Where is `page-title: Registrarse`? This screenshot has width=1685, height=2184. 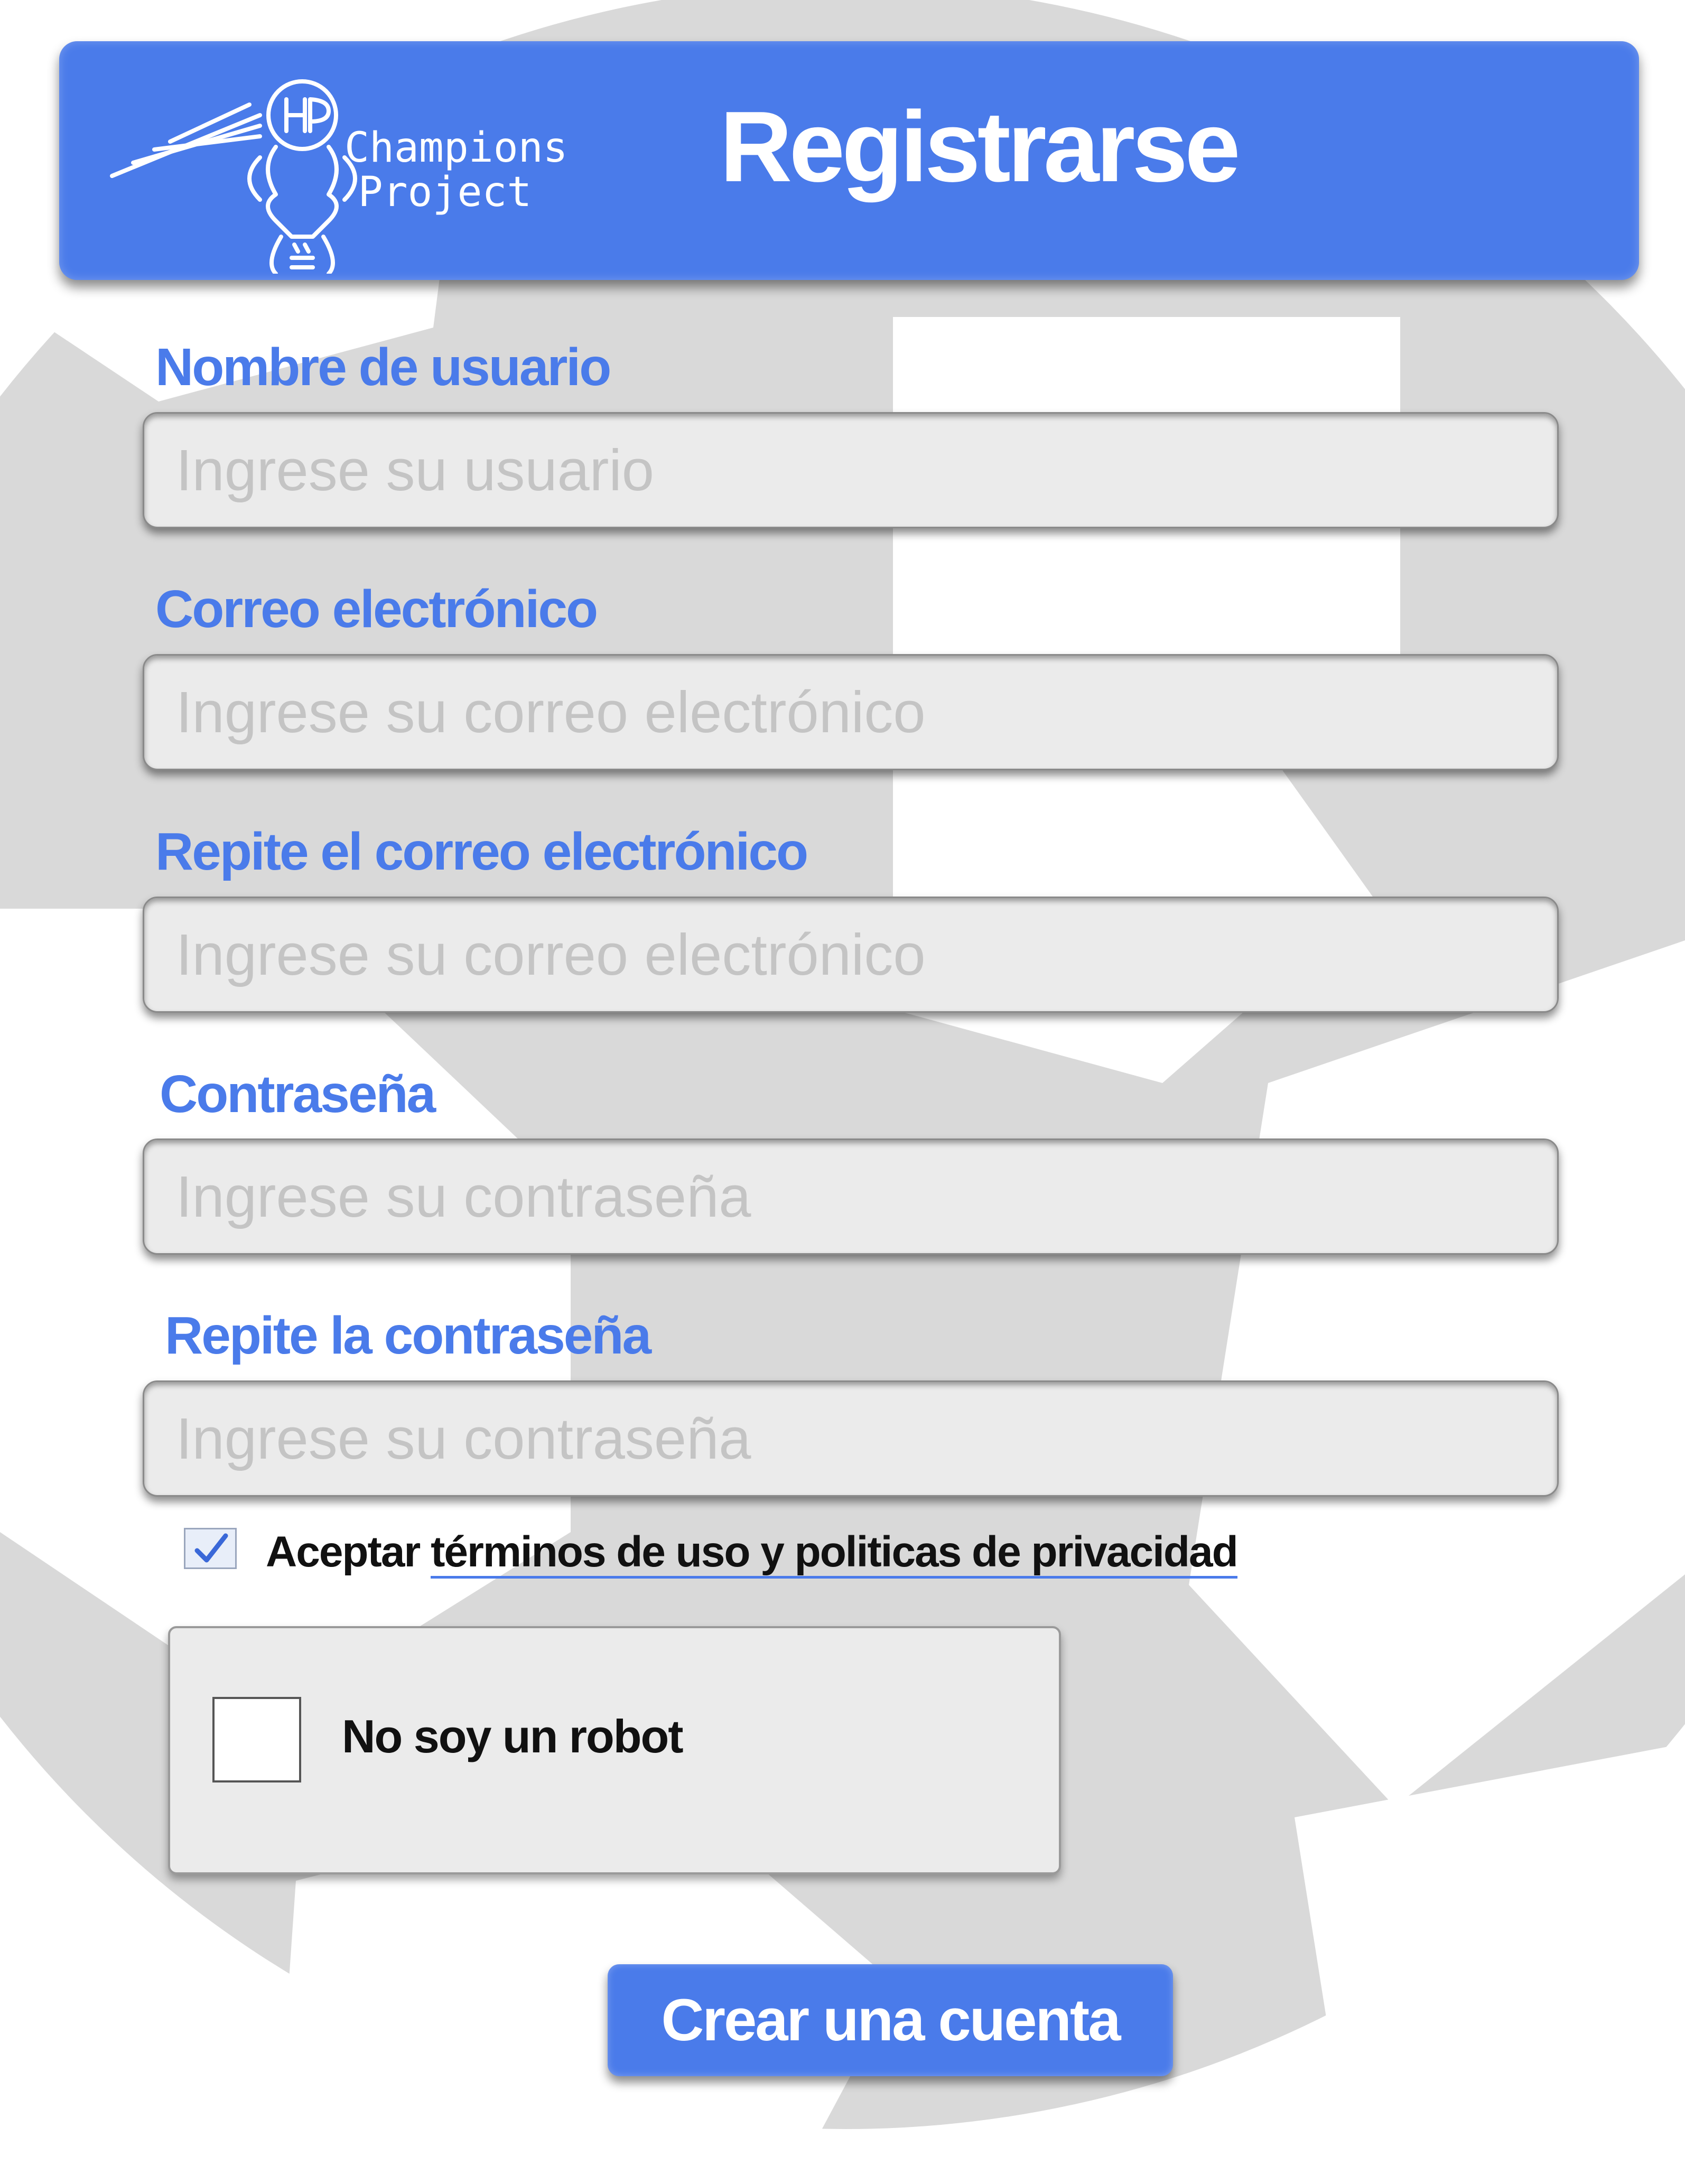 page-title: Registrarse is located at coordinates (981, 147).